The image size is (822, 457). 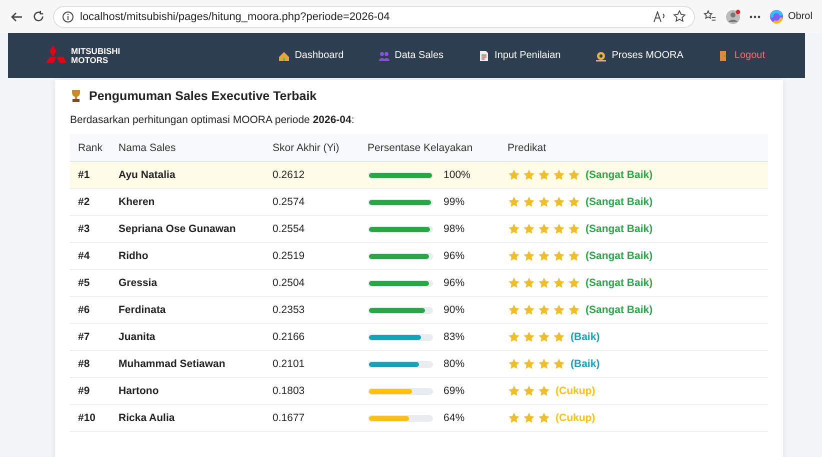 What do you see at coordinates (454, 283) in the screenshot?
I see `percent-text: 96%` at bounding box center [454, 283].